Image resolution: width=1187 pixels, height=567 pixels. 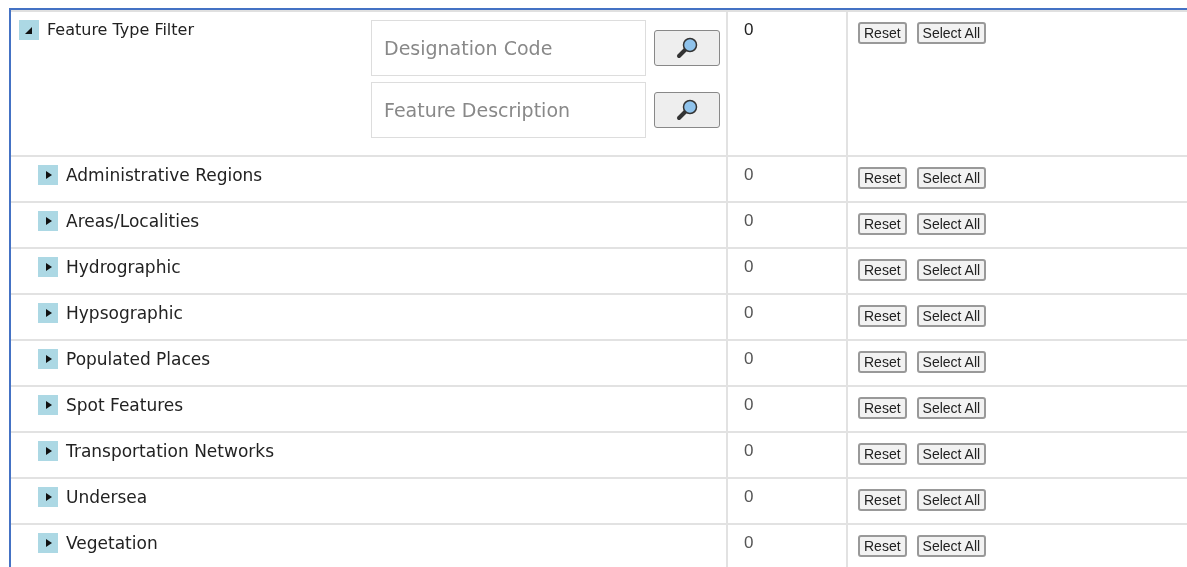 What do you see at coordinates (120, 30) in the screenshot?
I see `filter-title: Feature Type Filter` at bounding box center [120, 30].